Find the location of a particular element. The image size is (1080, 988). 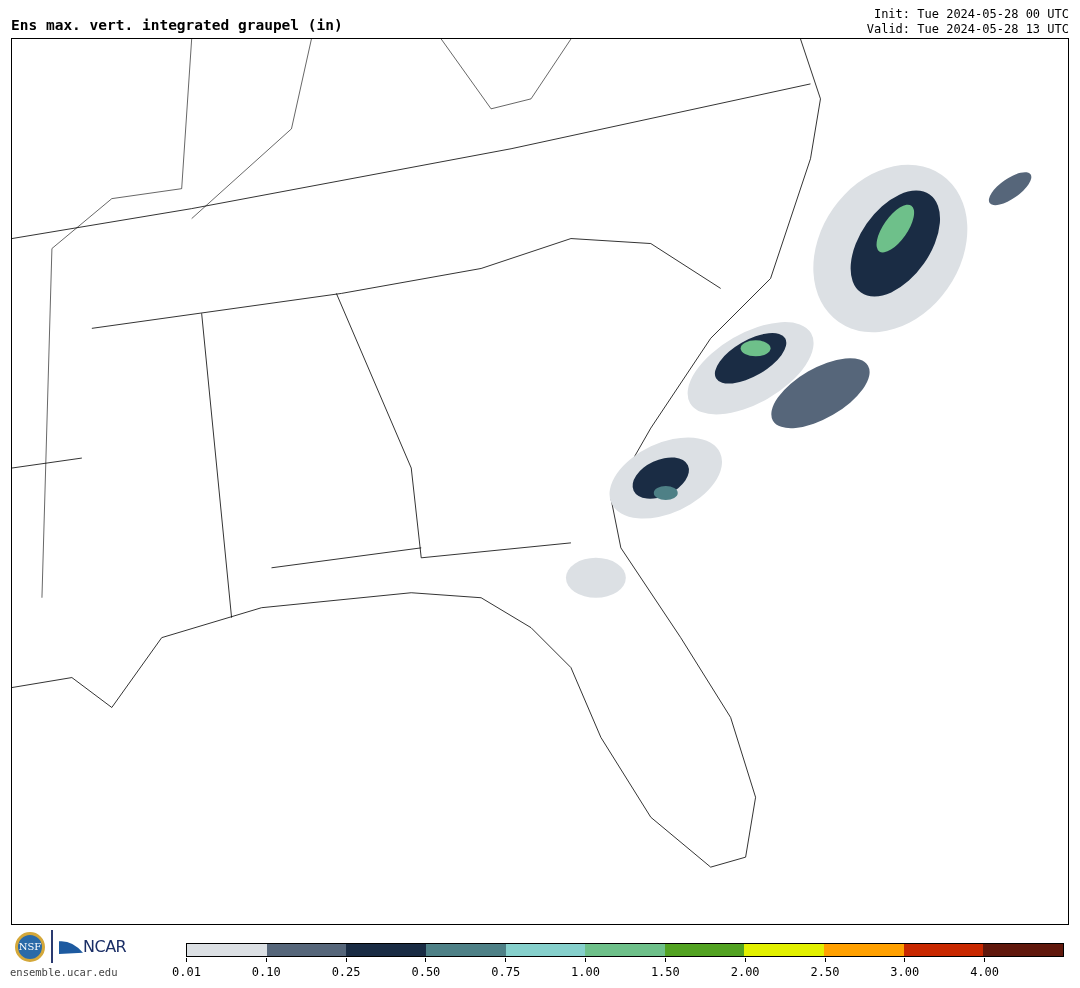

colorbar-label: 2.50 is located at coordinates (825, 972).